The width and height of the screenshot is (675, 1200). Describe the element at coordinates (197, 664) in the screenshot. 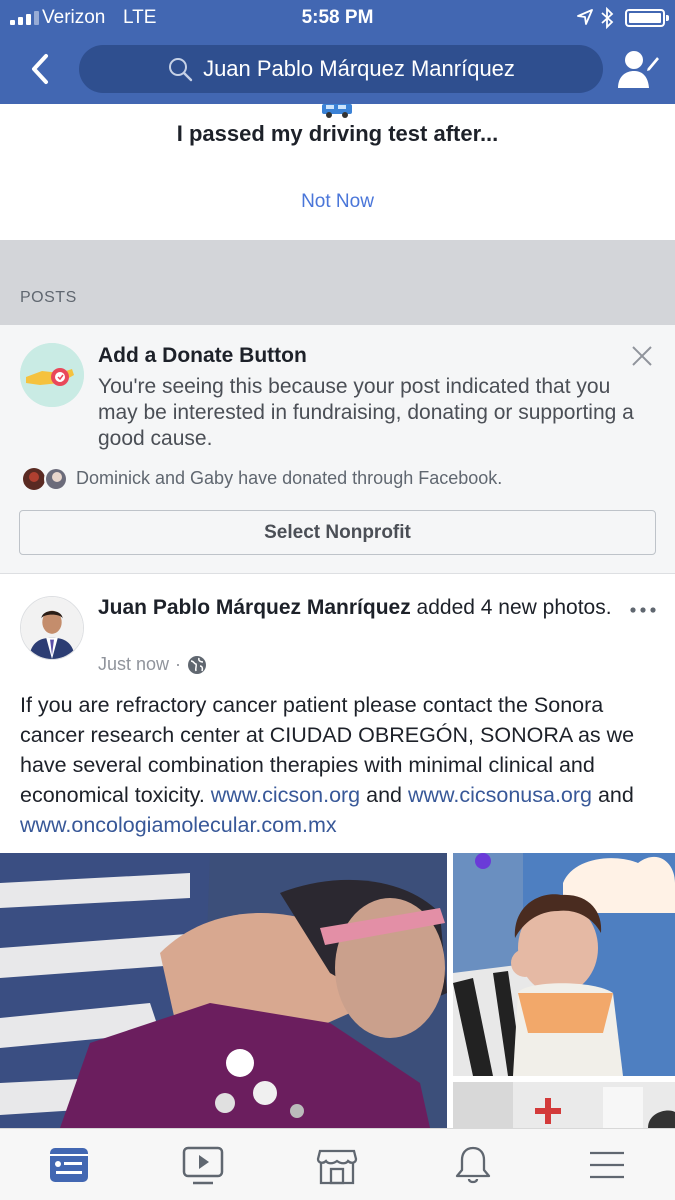

I see `globe-icon` at that location.